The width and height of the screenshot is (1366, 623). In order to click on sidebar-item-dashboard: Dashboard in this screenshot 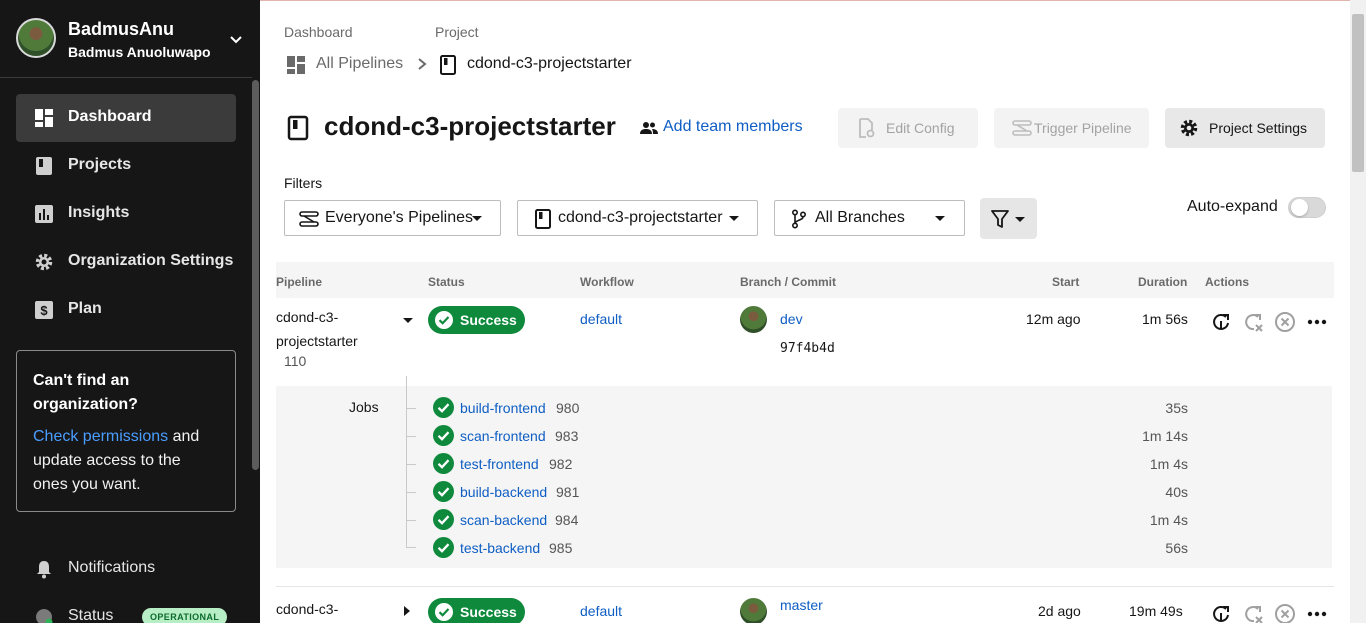, I will do `click(126, 118)`.